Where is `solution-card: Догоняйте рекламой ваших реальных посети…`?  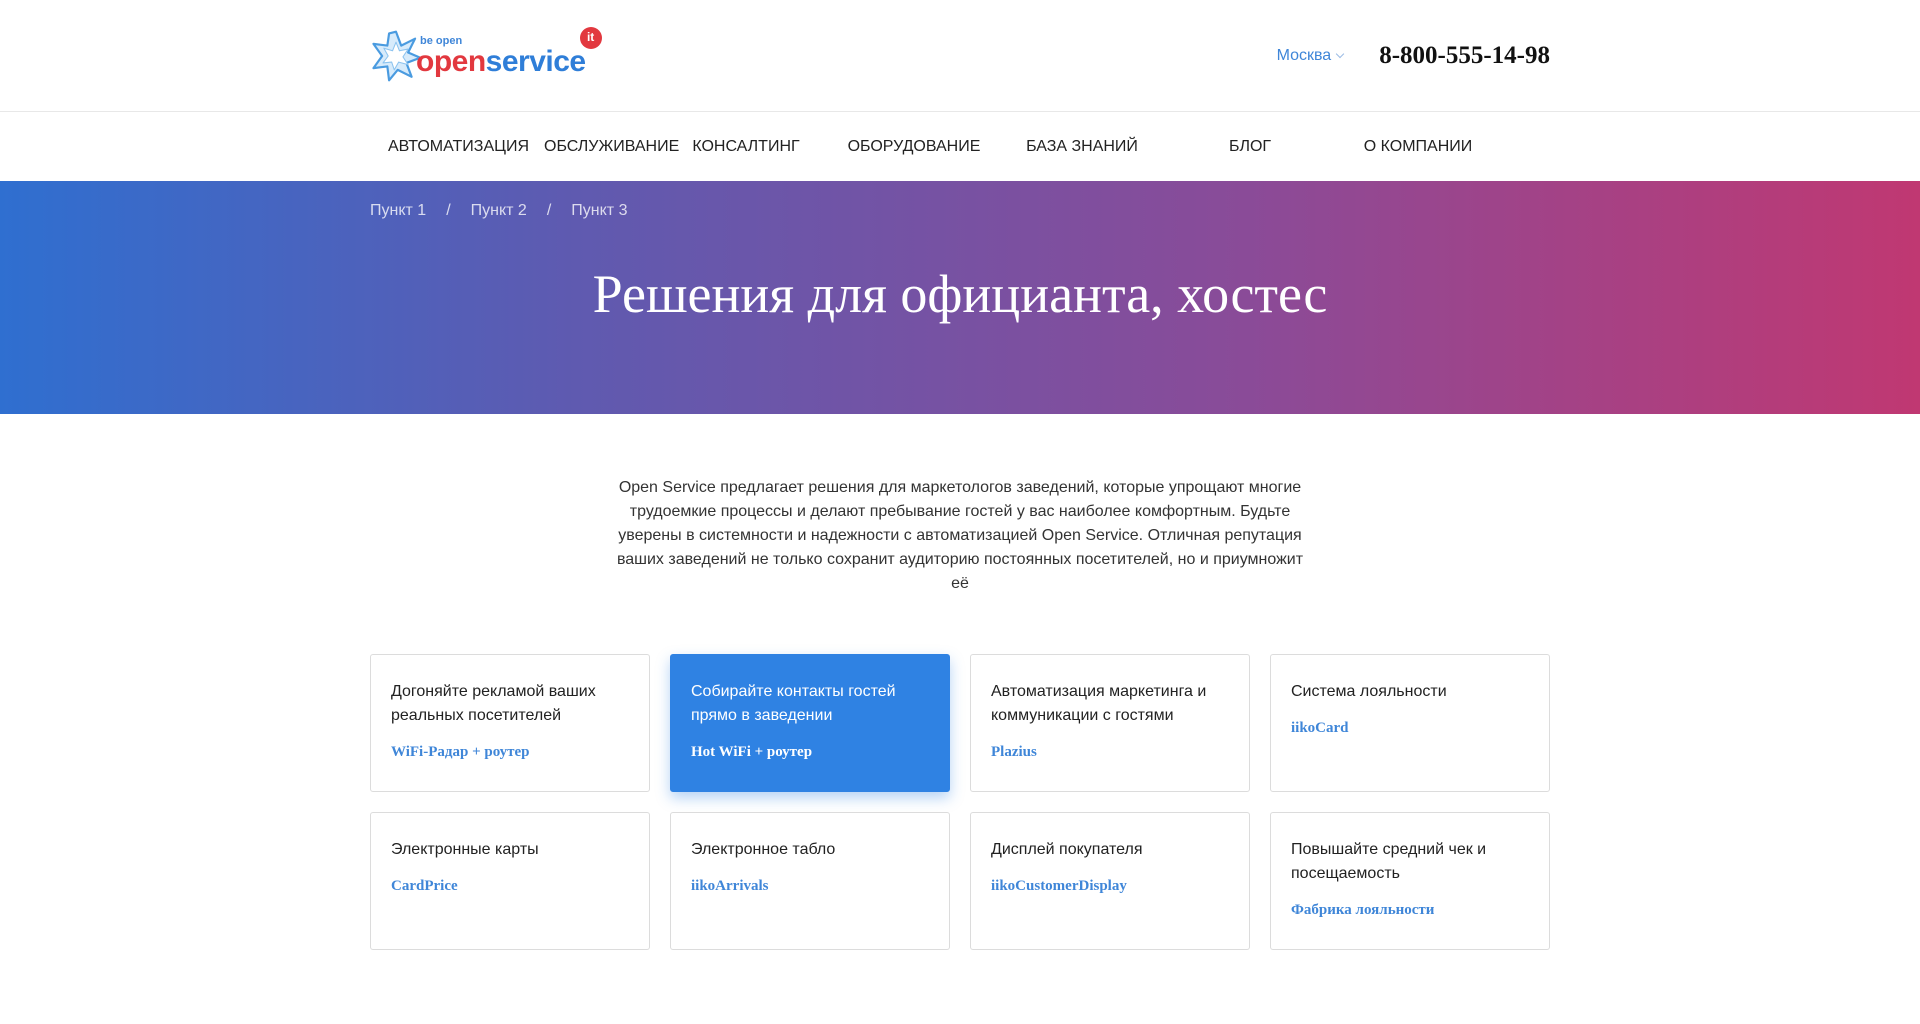 solution-card: Догоняйте рекламой ваших реальных посети… is located at coordinates (510, 723).